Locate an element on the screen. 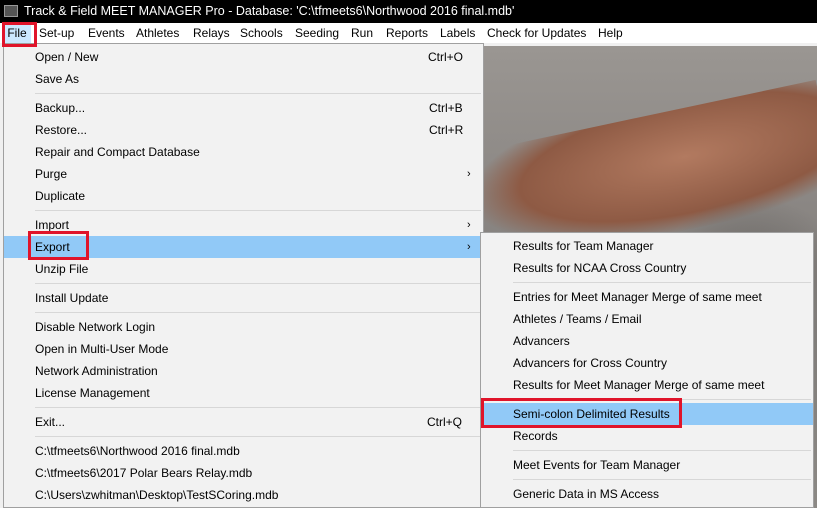 The image size is (817, 508). menu-item-label: Open / New is located at coordinates (67, 57).